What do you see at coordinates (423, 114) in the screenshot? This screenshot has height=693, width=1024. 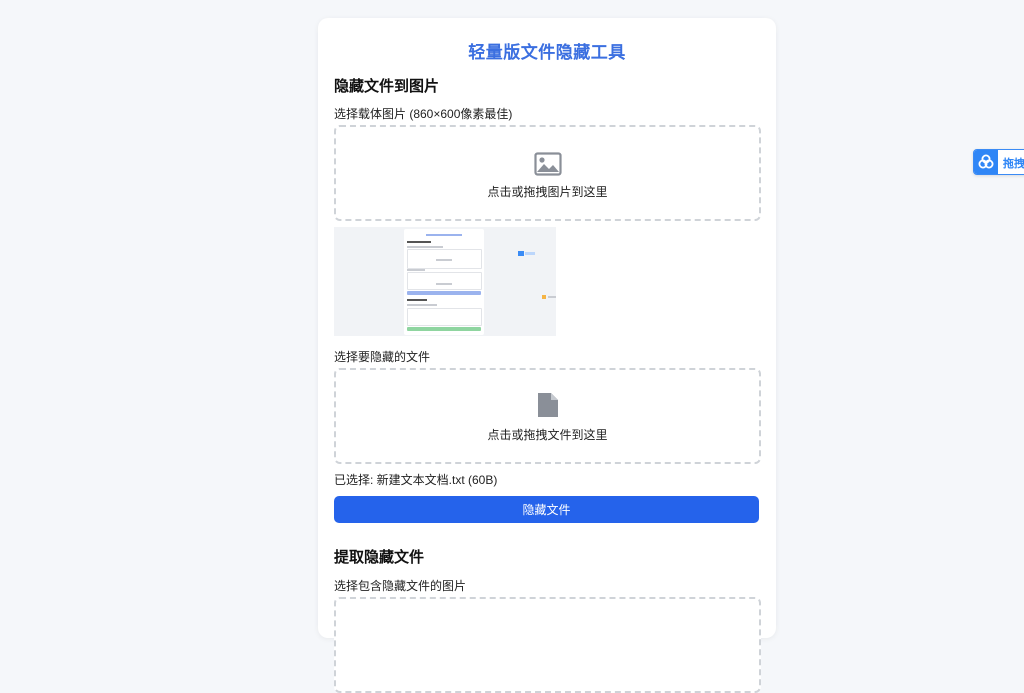 I see `carrier-image-label: 选择载体图片 (860×600像素最佳)` at bounding box center [423, 114].